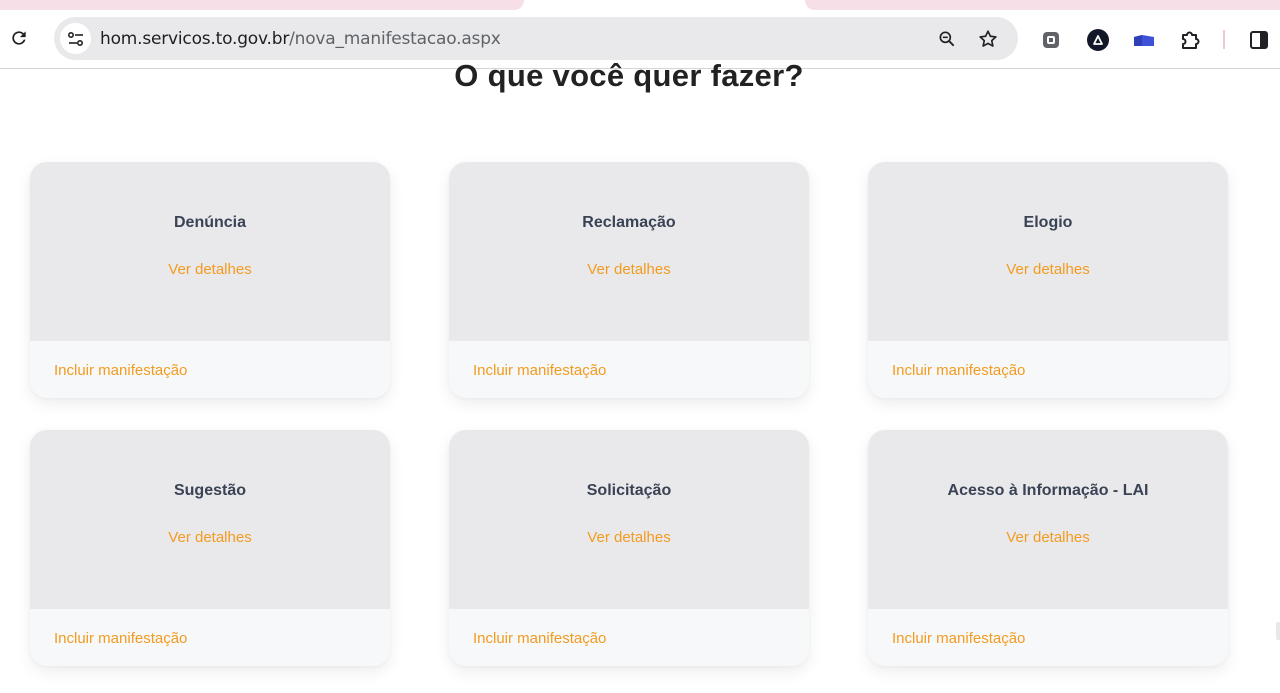 Image resolution: width=1280 pixels, height=693 pixels. I want to click on card-title: Elogio, so click(1048, 222).